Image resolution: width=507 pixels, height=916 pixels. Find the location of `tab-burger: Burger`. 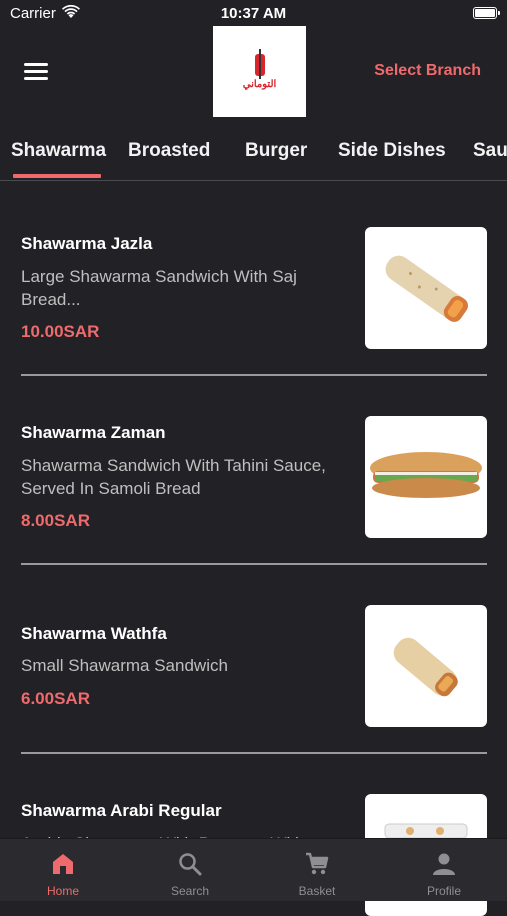

tab-burger: Burger is located at coordinates (276, 151).